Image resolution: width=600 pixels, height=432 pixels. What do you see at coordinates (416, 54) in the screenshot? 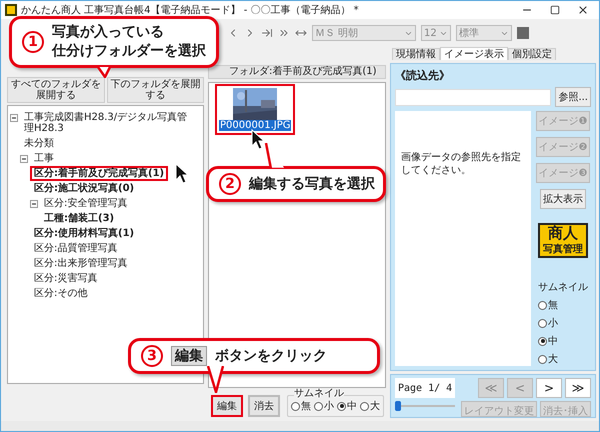
I see `tab: 現場情報` at bounding box center [416, 54].